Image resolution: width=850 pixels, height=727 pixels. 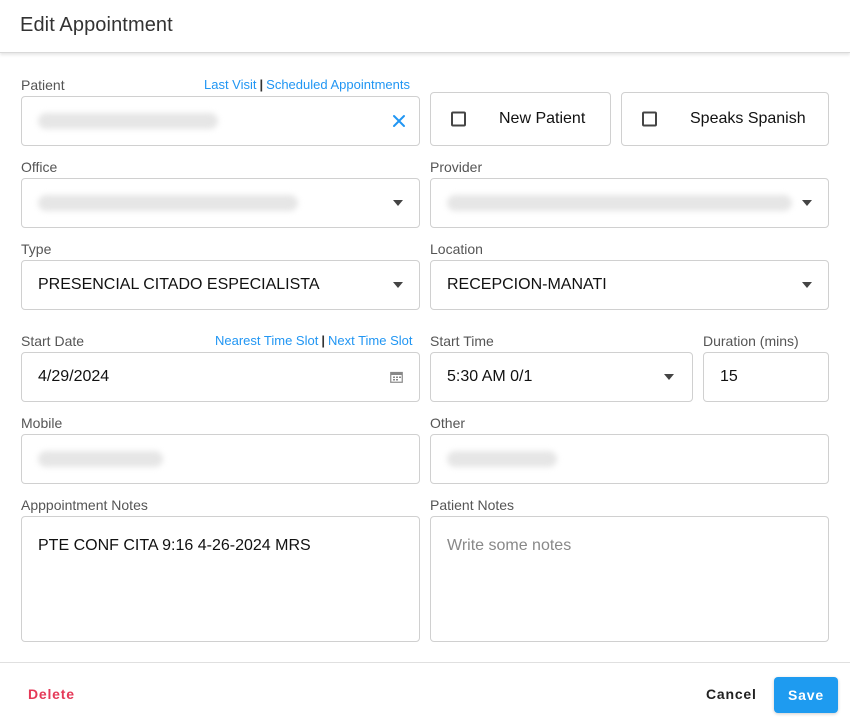 What do you see at coordinates (370, 340) in the screenshot?
I see `next-time-slot-link: Next Time Slot` at bounding box center [370, 340].